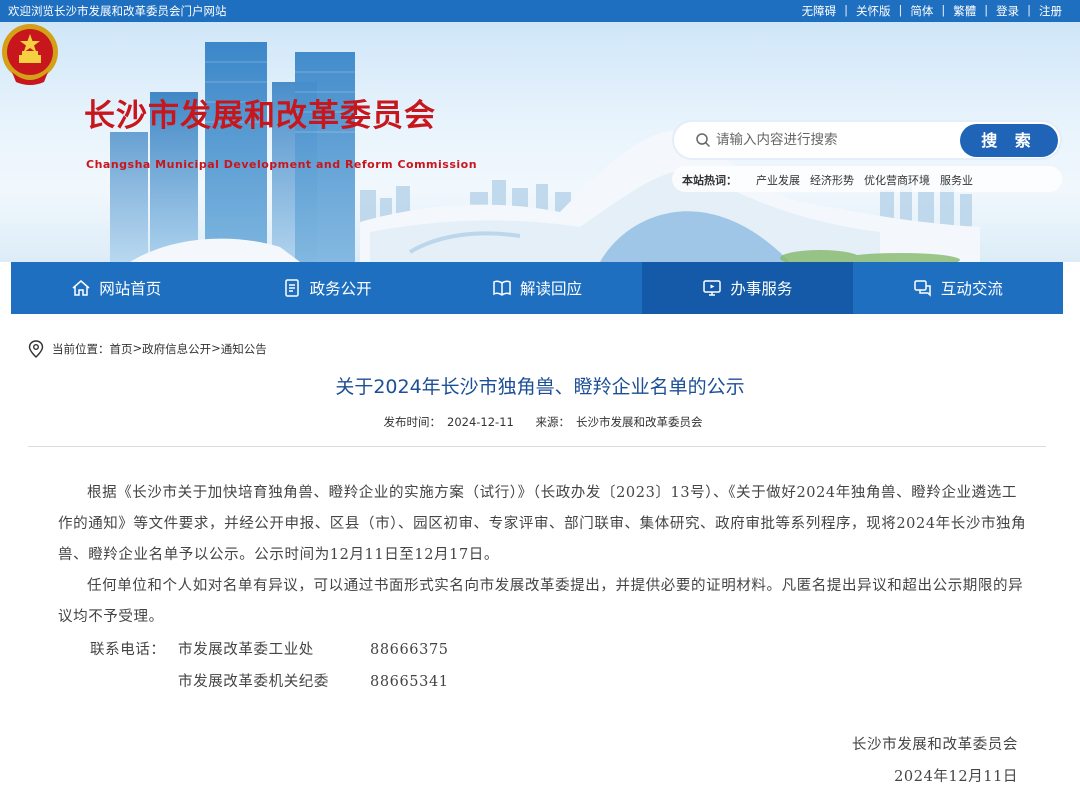  I want to click on simplified-chinese-link: 简体, so click(921, 11).